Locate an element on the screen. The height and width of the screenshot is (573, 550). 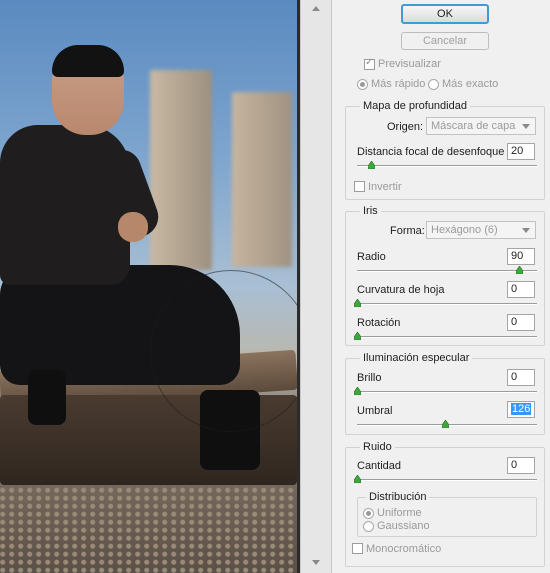
brightness-input: 0 is located at coordinates (521, 377).